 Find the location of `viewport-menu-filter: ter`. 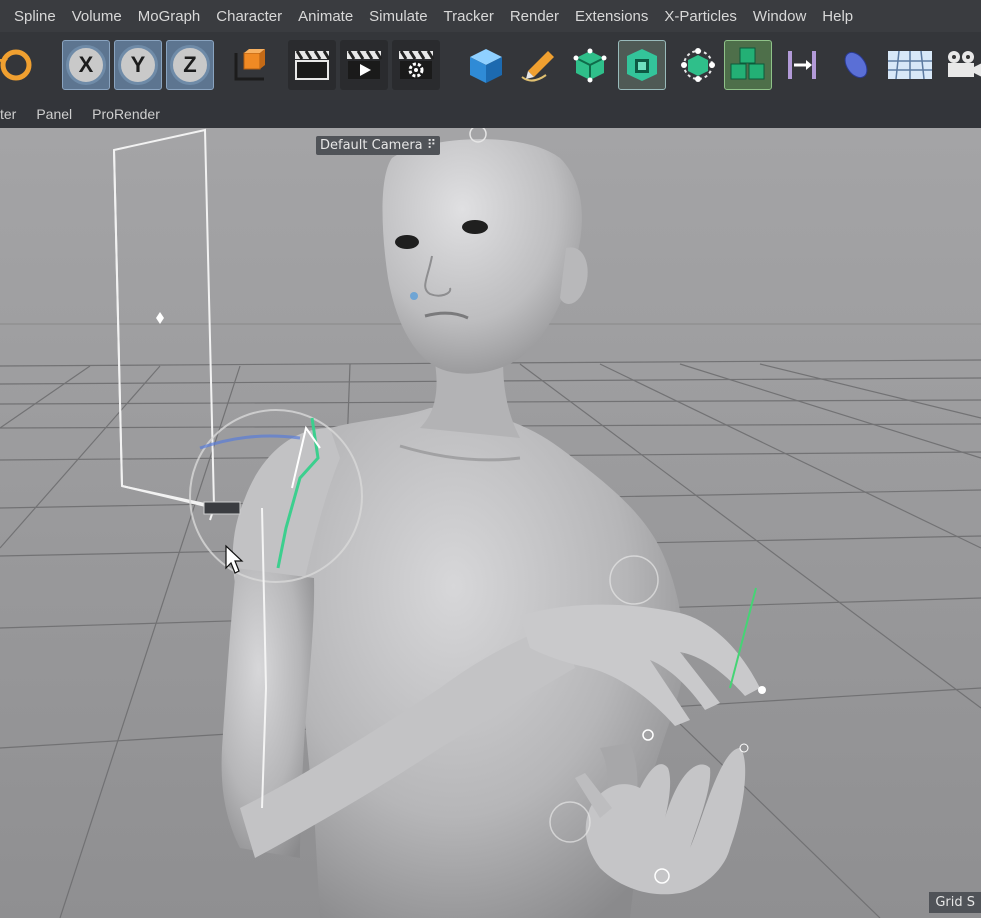

viewport-menu-filter: ter is located at coordinates (13, 114).